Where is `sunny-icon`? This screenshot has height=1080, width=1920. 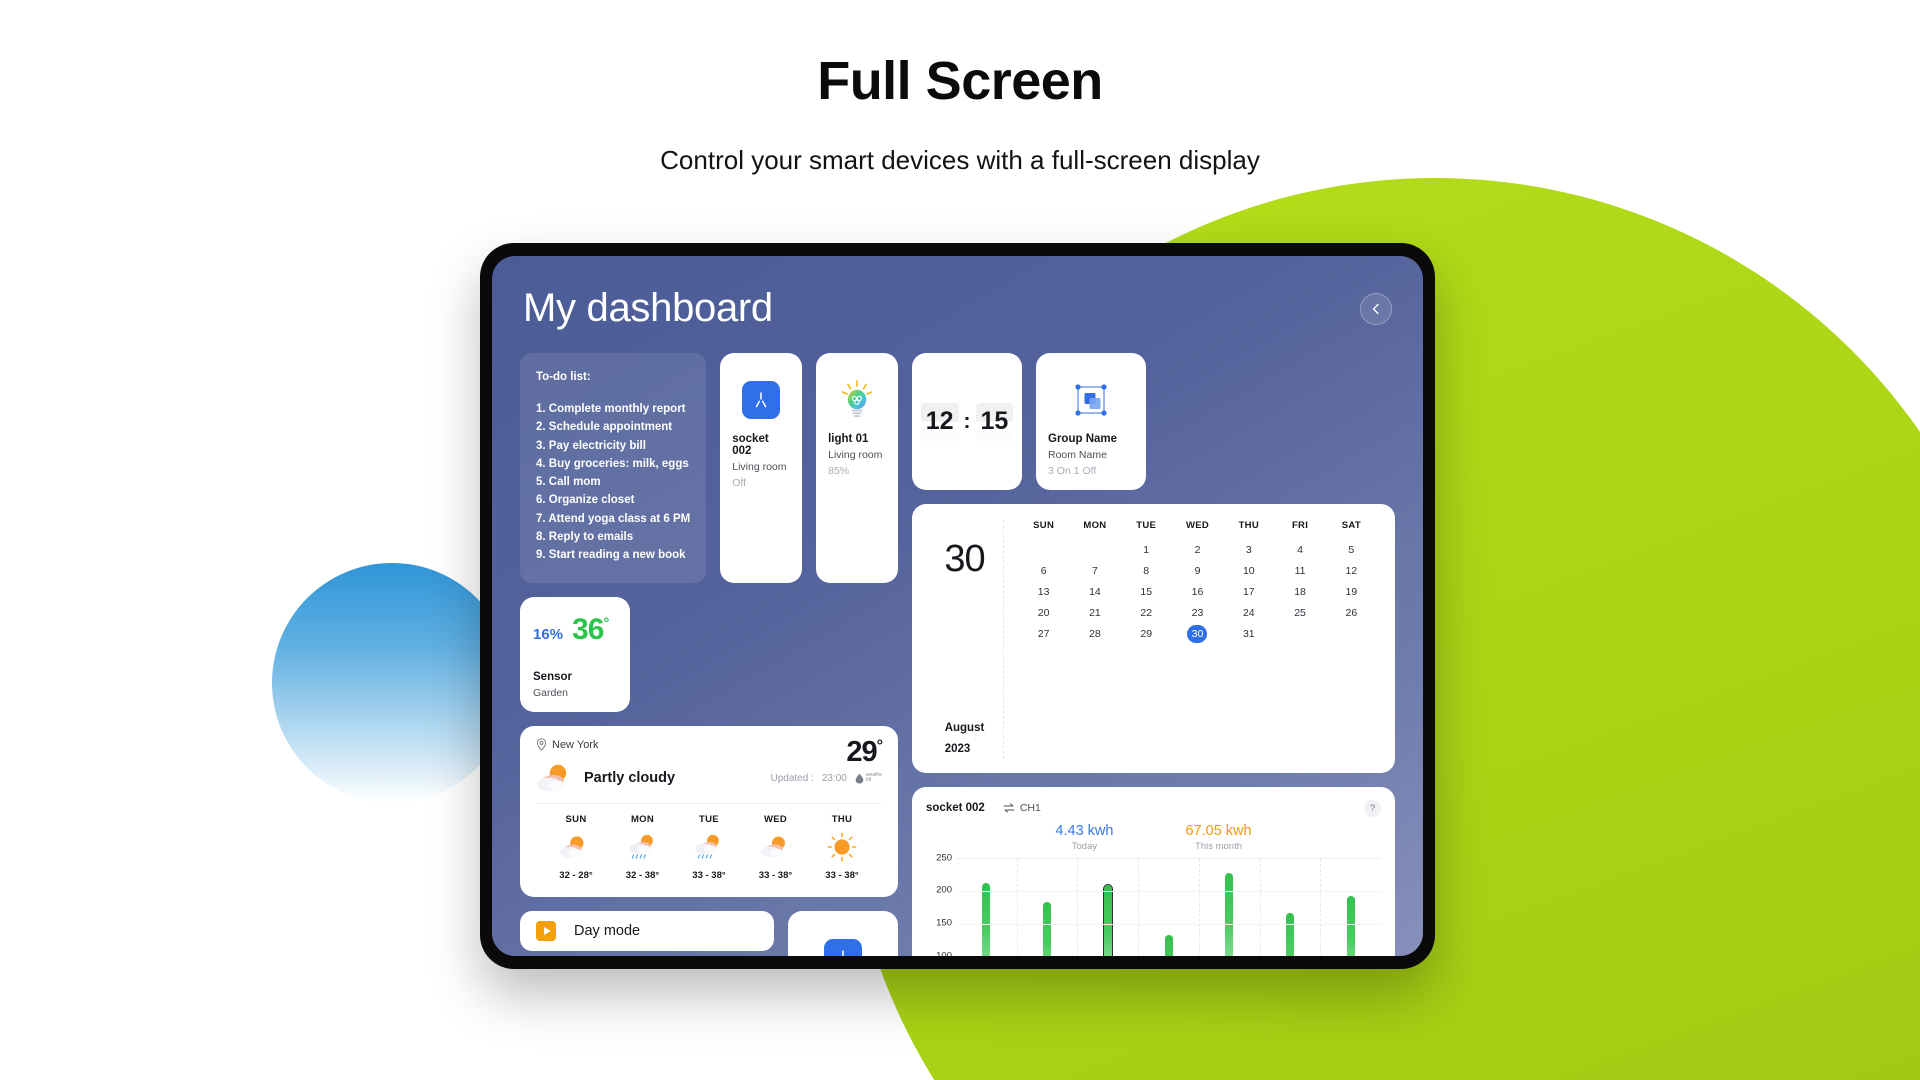 sunny-icon is located at coordinates (842, 847).